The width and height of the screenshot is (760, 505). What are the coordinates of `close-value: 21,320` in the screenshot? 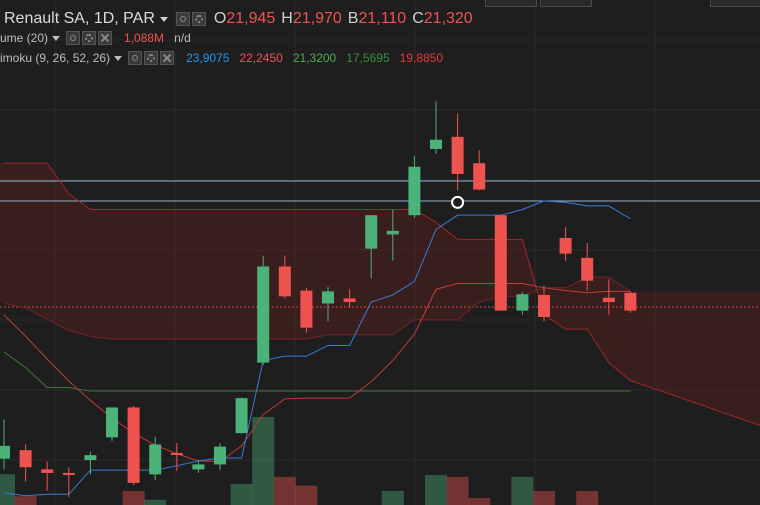 It's located at (448, 18).